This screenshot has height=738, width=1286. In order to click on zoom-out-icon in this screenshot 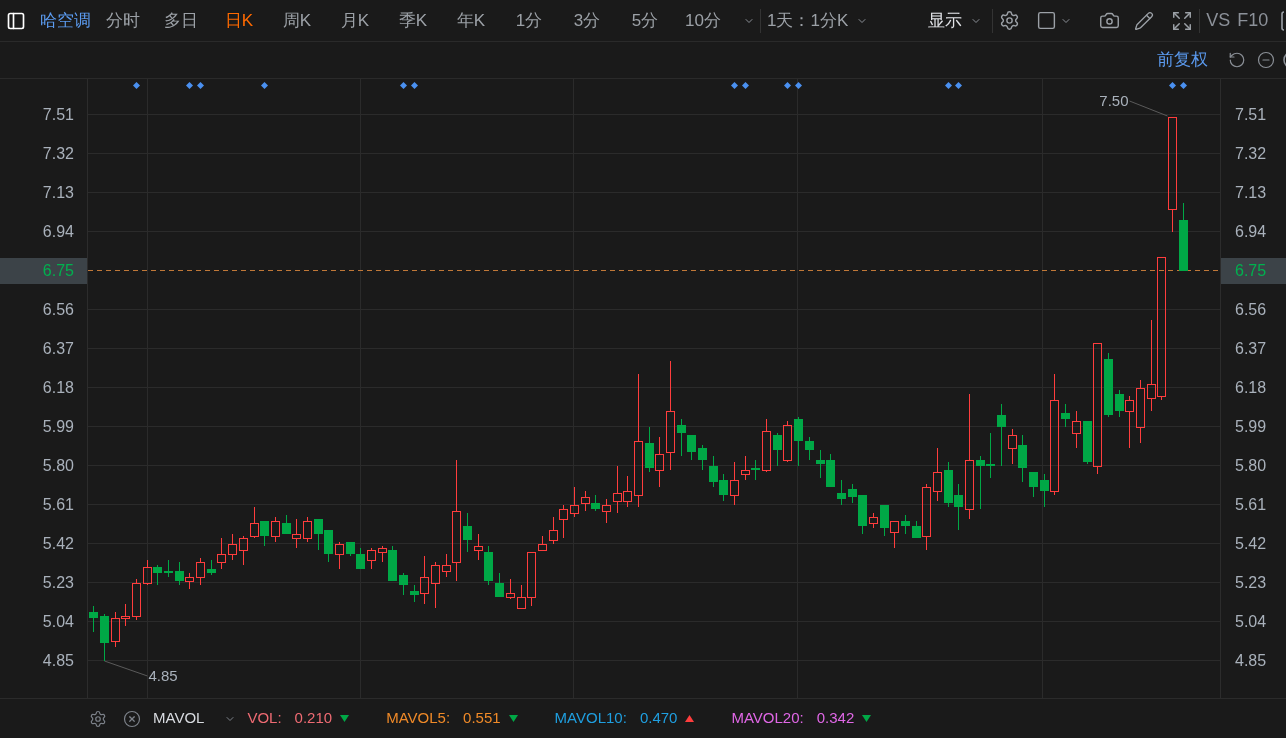, I will do `click(1266, 60)`.